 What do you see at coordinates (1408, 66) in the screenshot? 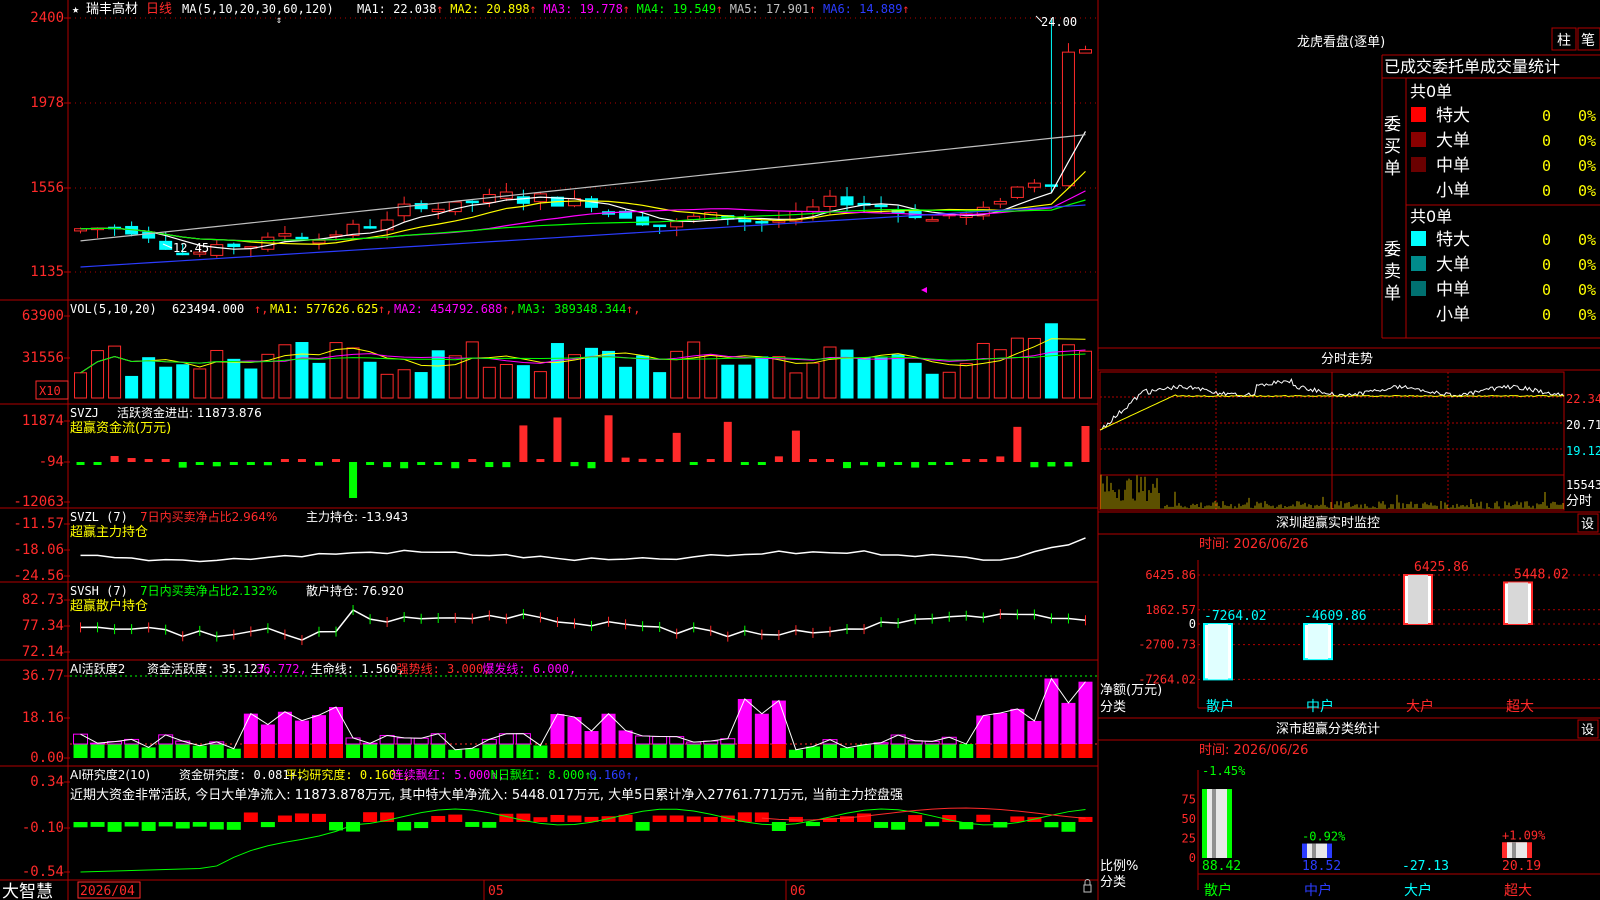
I see `tab-filled: 已成交` at bounding box center [1408, 66].